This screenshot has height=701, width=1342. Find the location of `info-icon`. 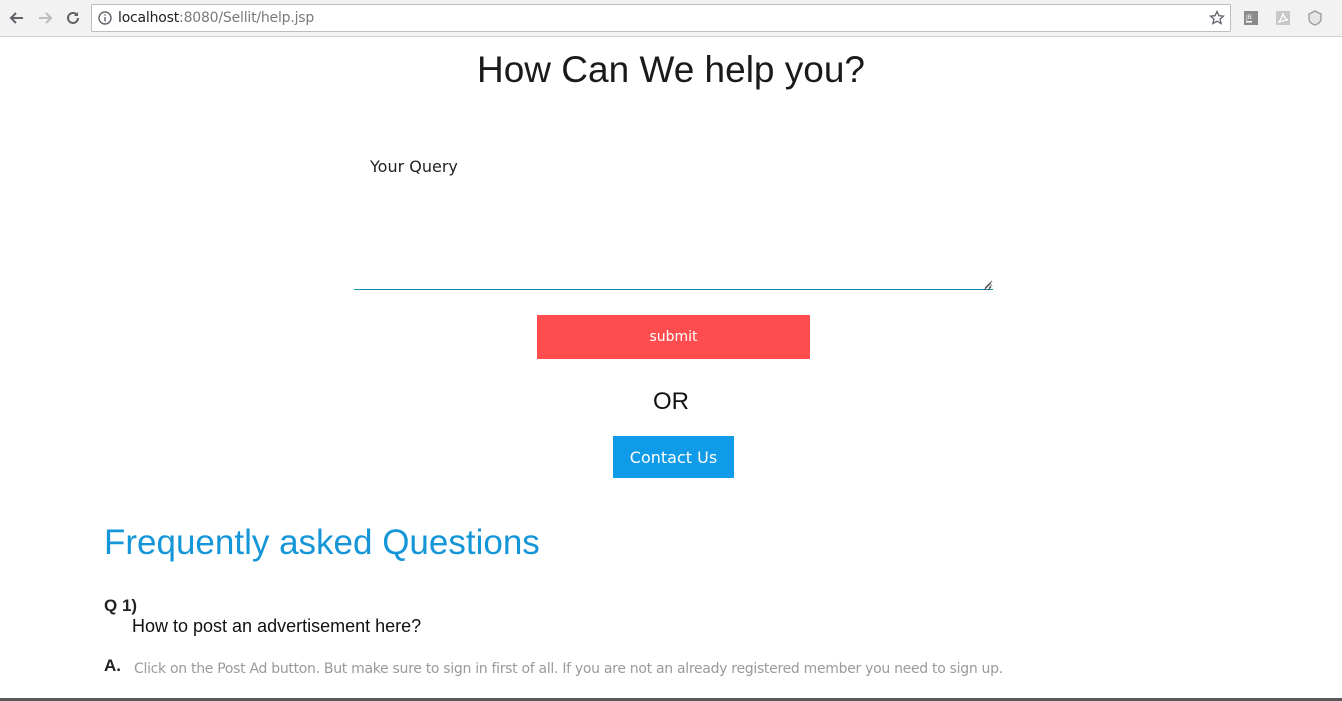

info-icon is located at coordinates (105, 20).